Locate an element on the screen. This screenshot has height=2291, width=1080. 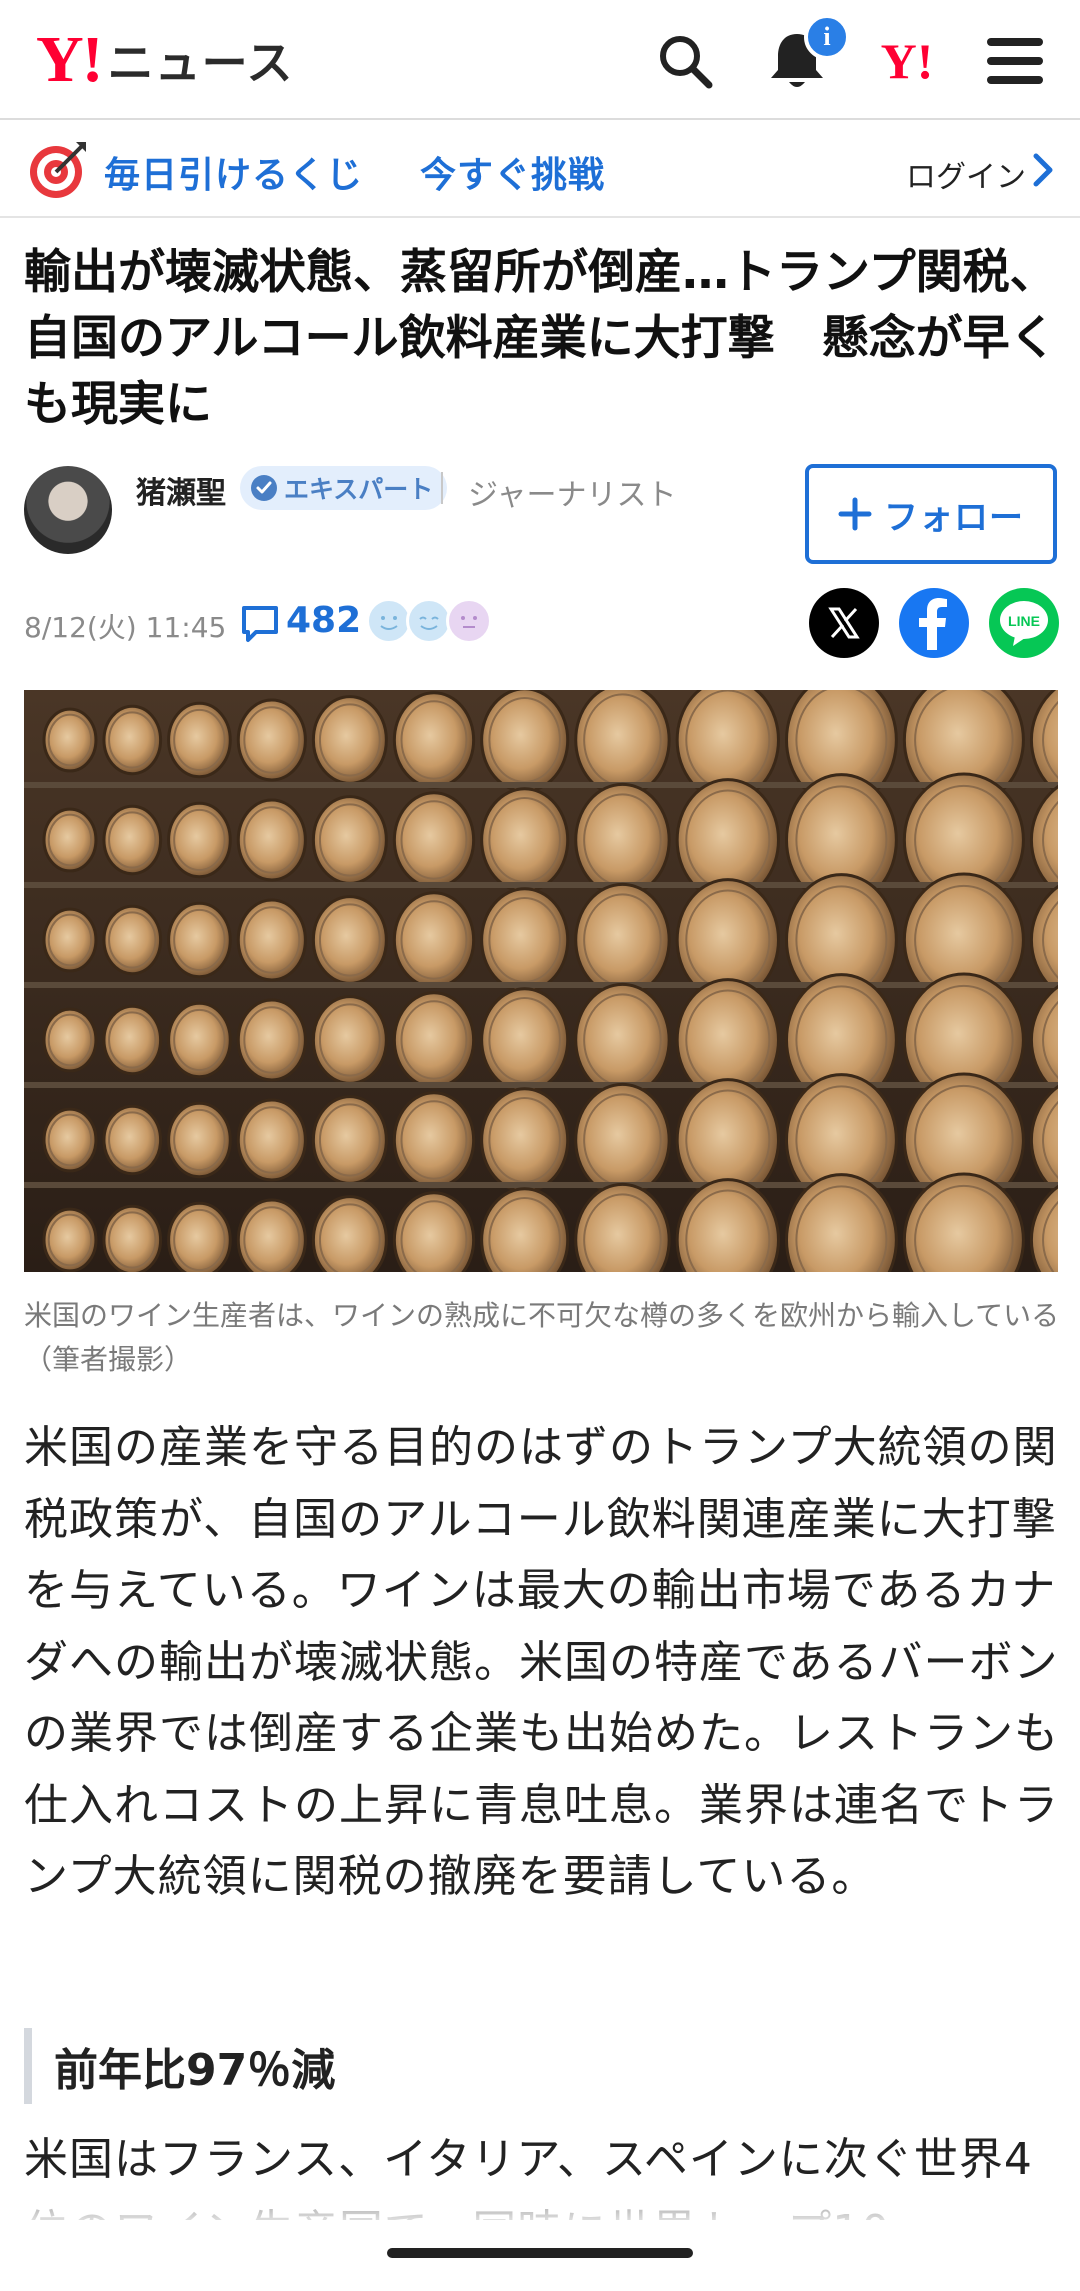
facebook-icon is located at coordinates (933, 624).